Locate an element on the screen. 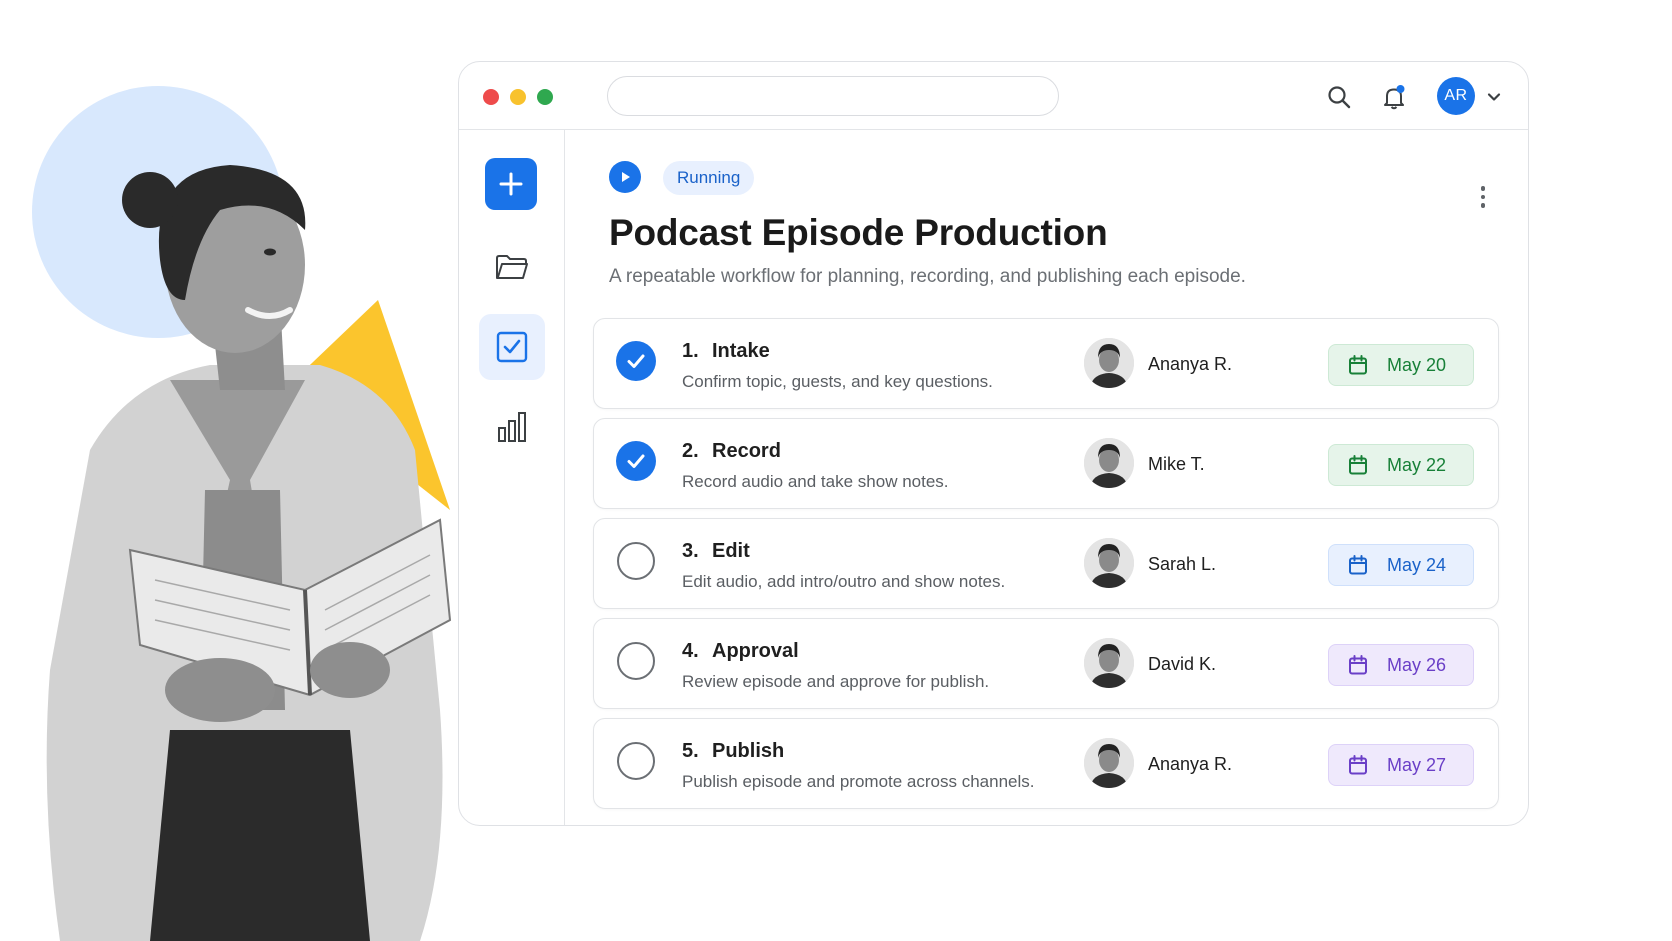  top-bar: AR is located at coordinates (993, 96).